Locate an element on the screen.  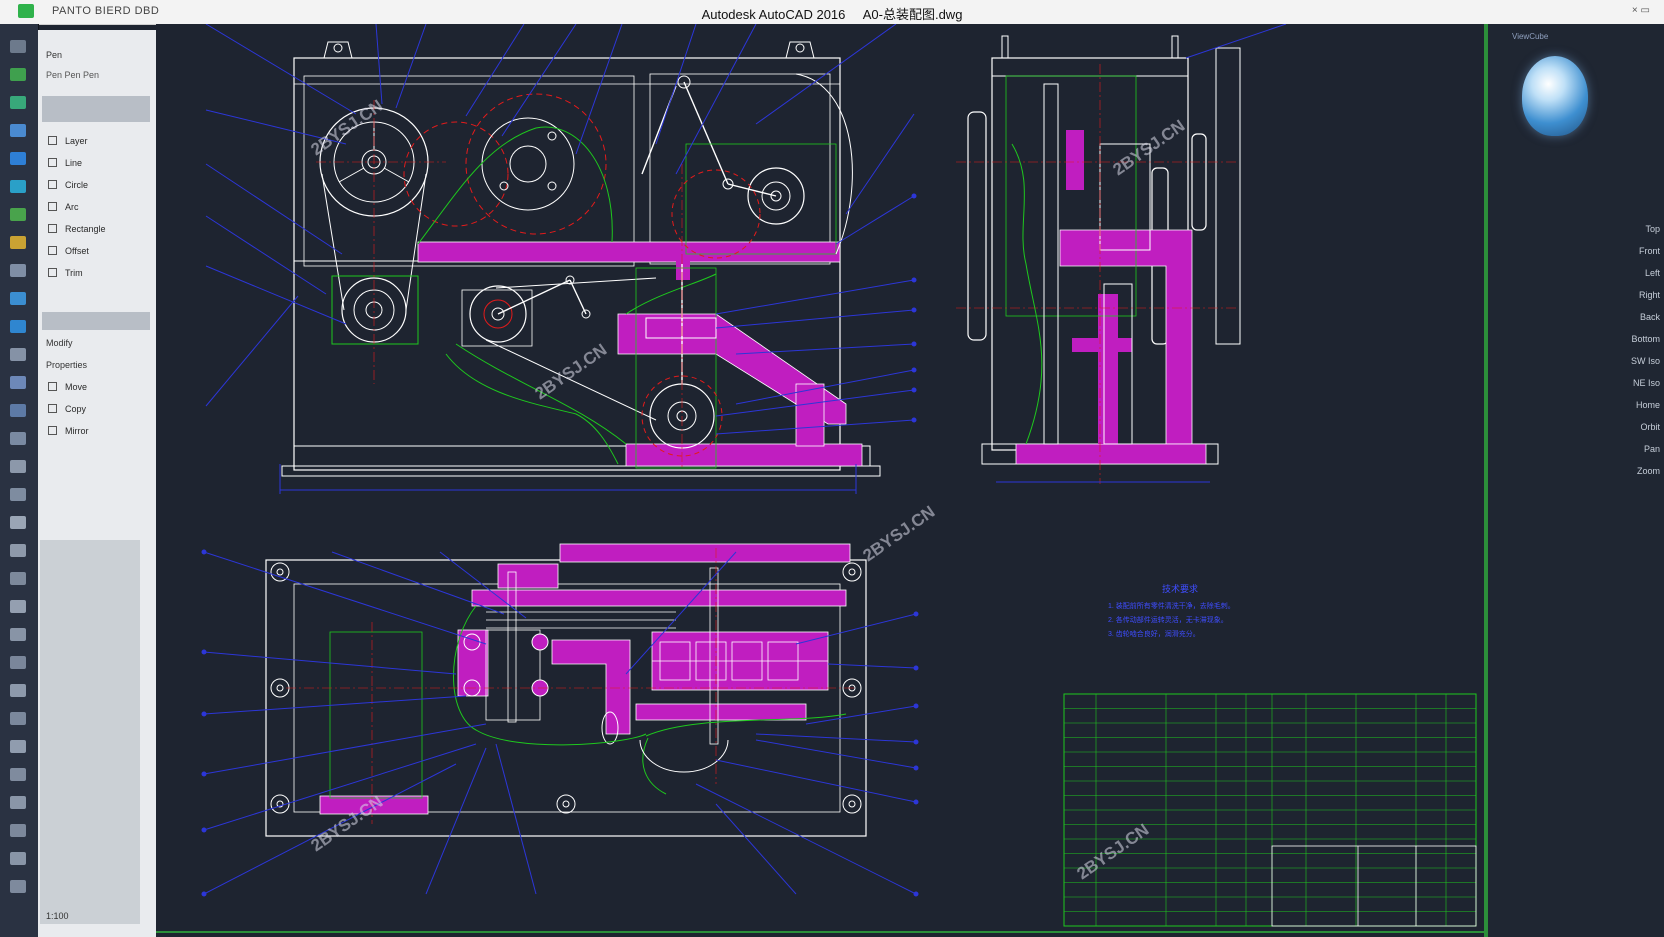
fillet-tool-icon is located at coordinates (18, 578).